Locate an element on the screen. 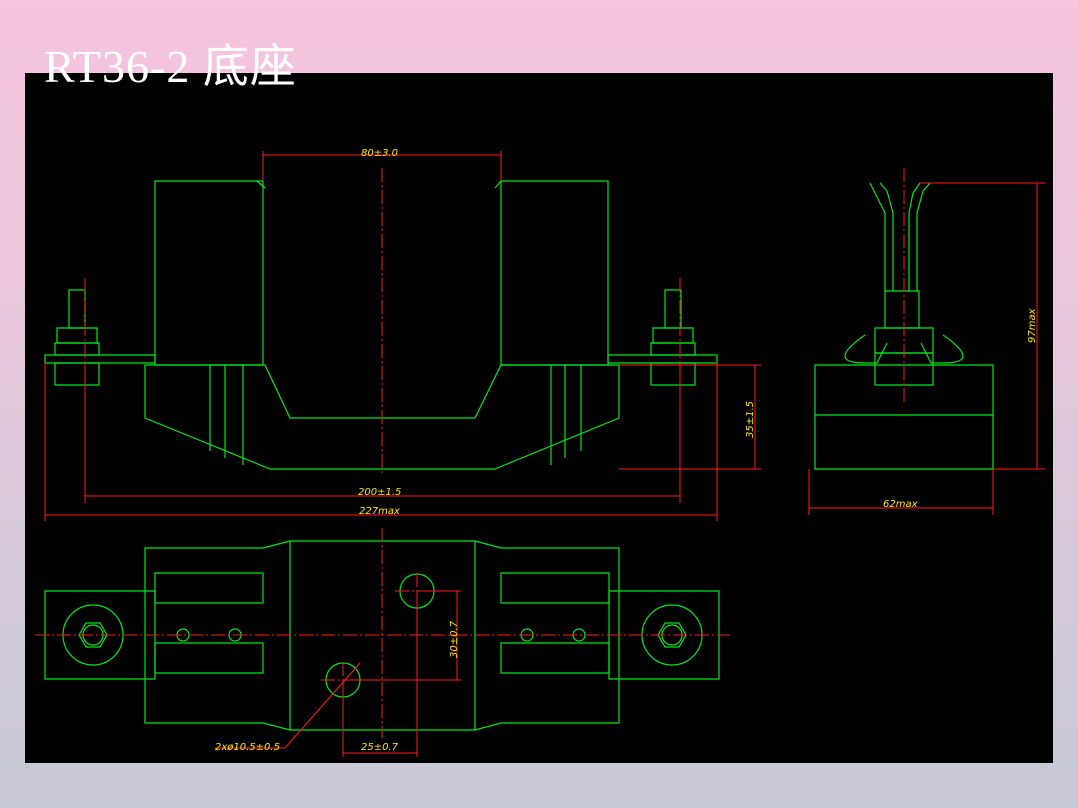 The height and width of the screenshot is (808, 1078). dim-hole-offset-v: 30±0.7 is located at coordinates (454, 639).